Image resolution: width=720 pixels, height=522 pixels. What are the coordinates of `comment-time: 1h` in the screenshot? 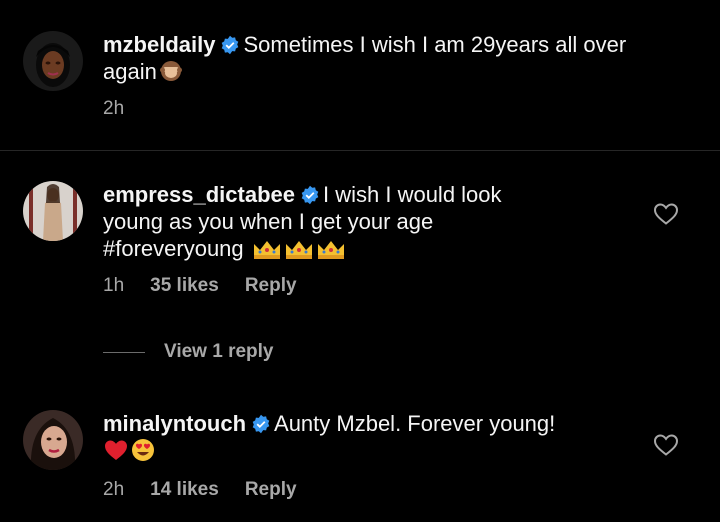 It's located at (114, 285).